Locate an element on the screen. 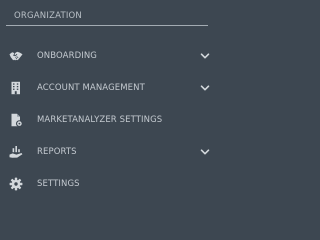 Image resolution: width=320 pixels, height=240 pixels. sidebar-item-label: MARKETANALYZER SETTINGS is located at coordinates (100, 120).